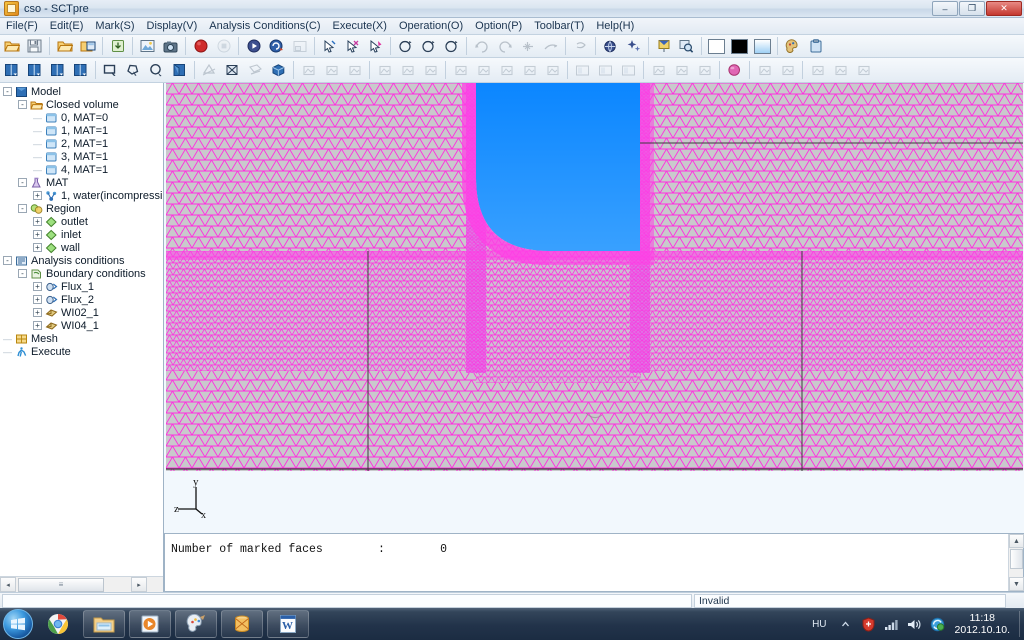 The height and width of the screenshot is (640, 1024). What do you see at coordinates (58, 624) in the screenshot?
I see `taskbar-chrome-icon` at bounding box center [58, 624].